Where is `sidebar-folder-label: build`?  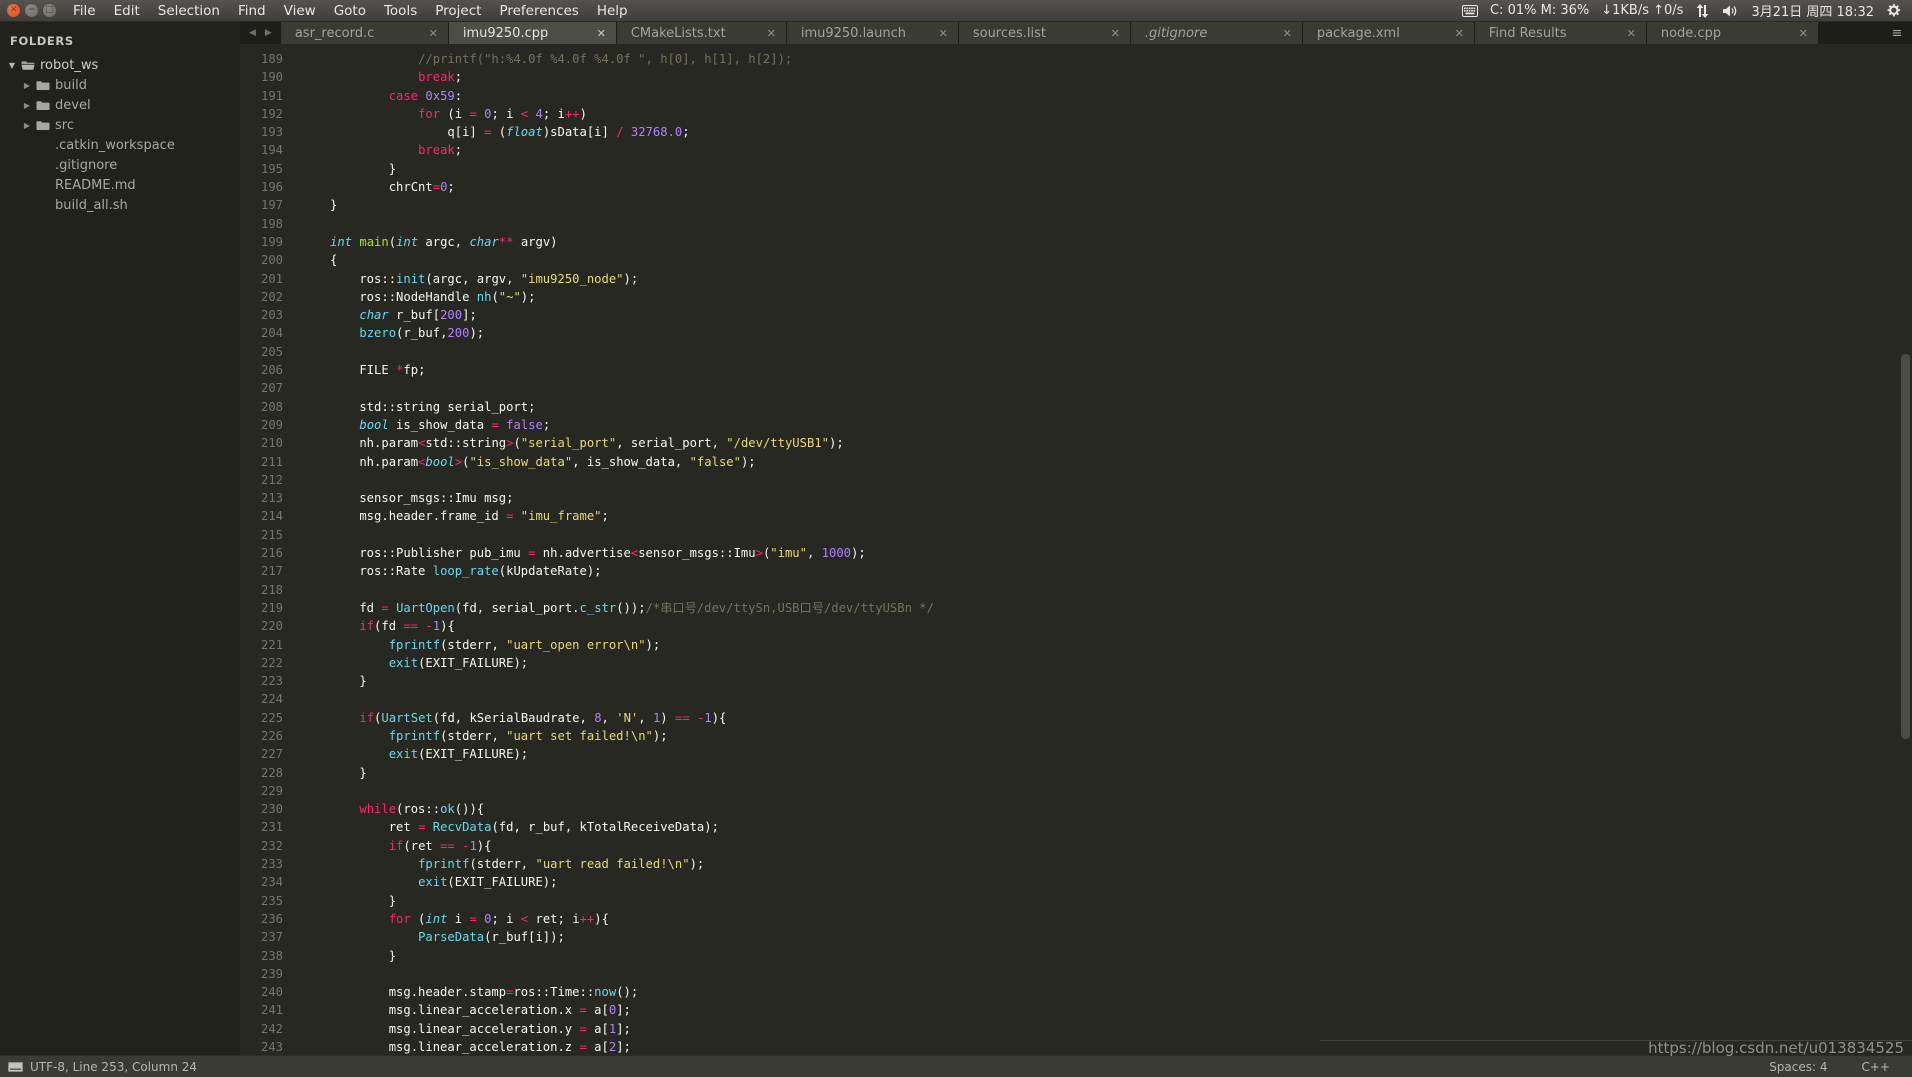 sidebar-folder-label: build is located at coordinates (71, 85).